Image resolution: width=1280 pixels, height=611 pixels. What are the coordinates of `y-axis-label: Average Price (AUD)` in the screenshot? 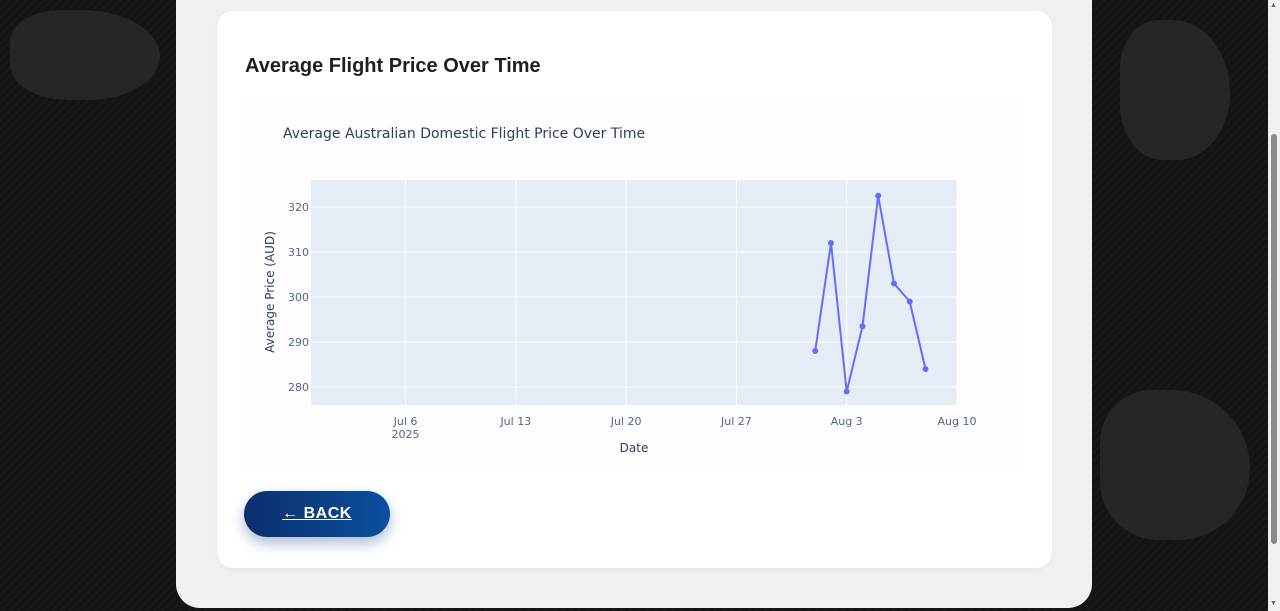 It's located at (270, 292).